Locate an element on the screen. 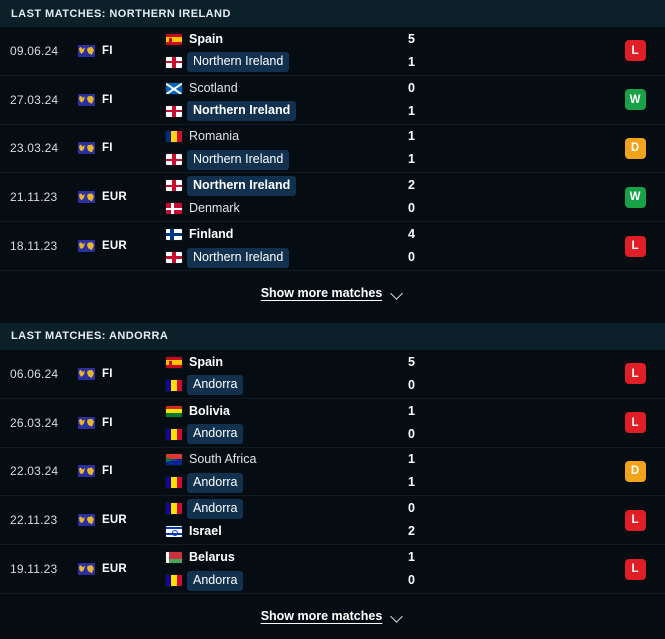 Image resolution: width=665 pixels, height=639 pixels. bolivia-flag-icon is located at coordinates (174, 411).